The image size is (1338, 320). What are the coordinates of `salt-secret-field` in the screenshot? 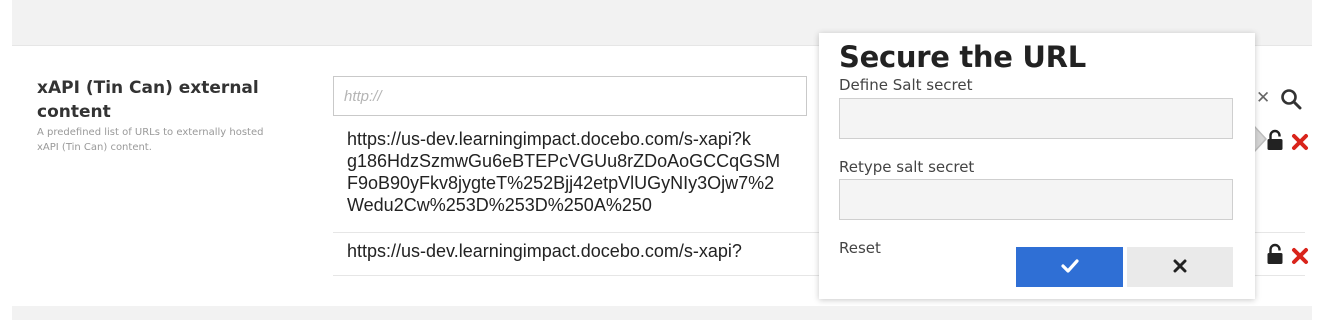 It's located at (1036, 118).